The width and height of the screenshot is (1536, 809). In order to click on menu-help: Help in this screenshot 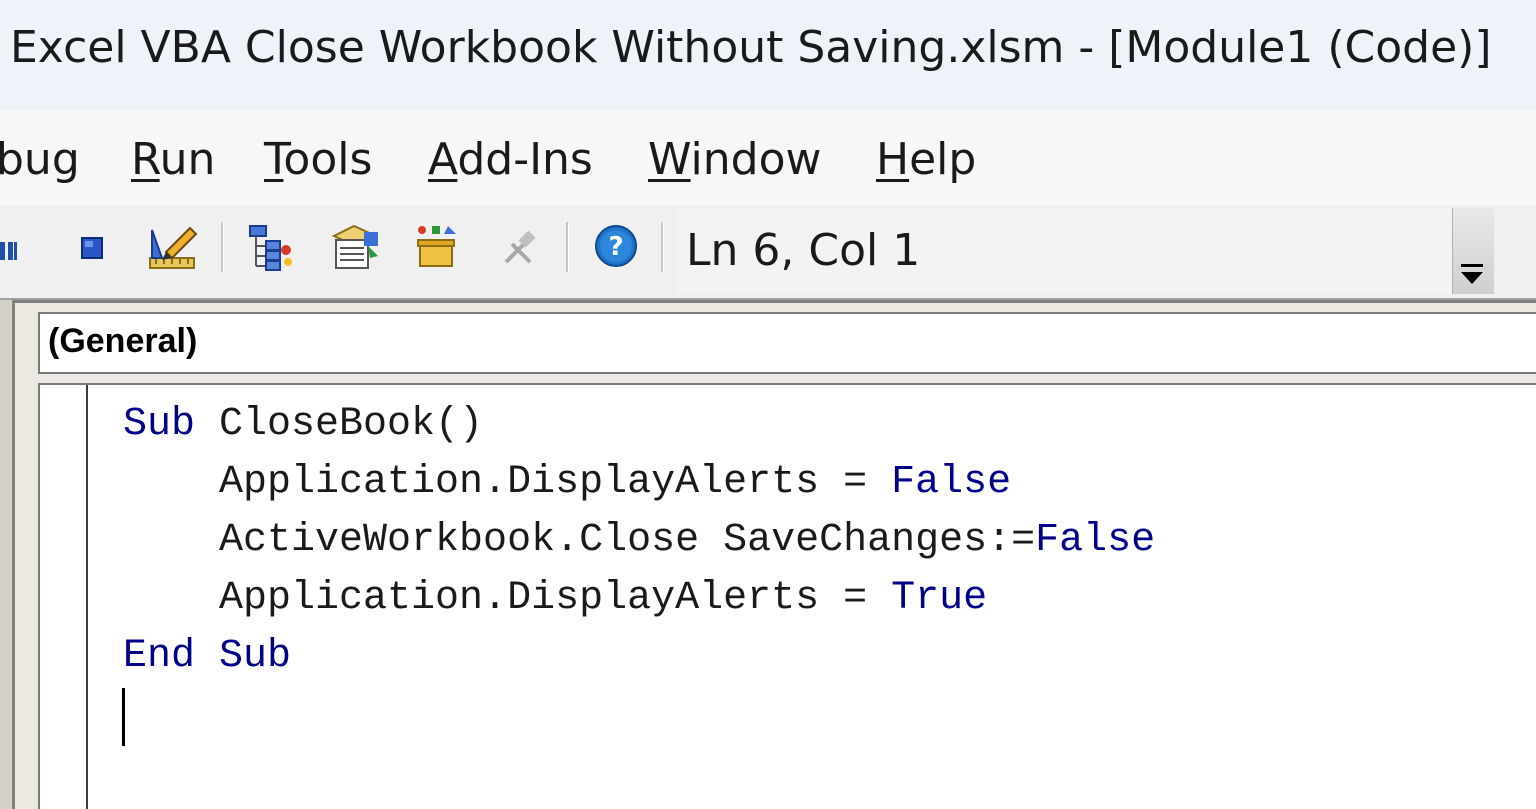, I will do `click(926, 159)`.